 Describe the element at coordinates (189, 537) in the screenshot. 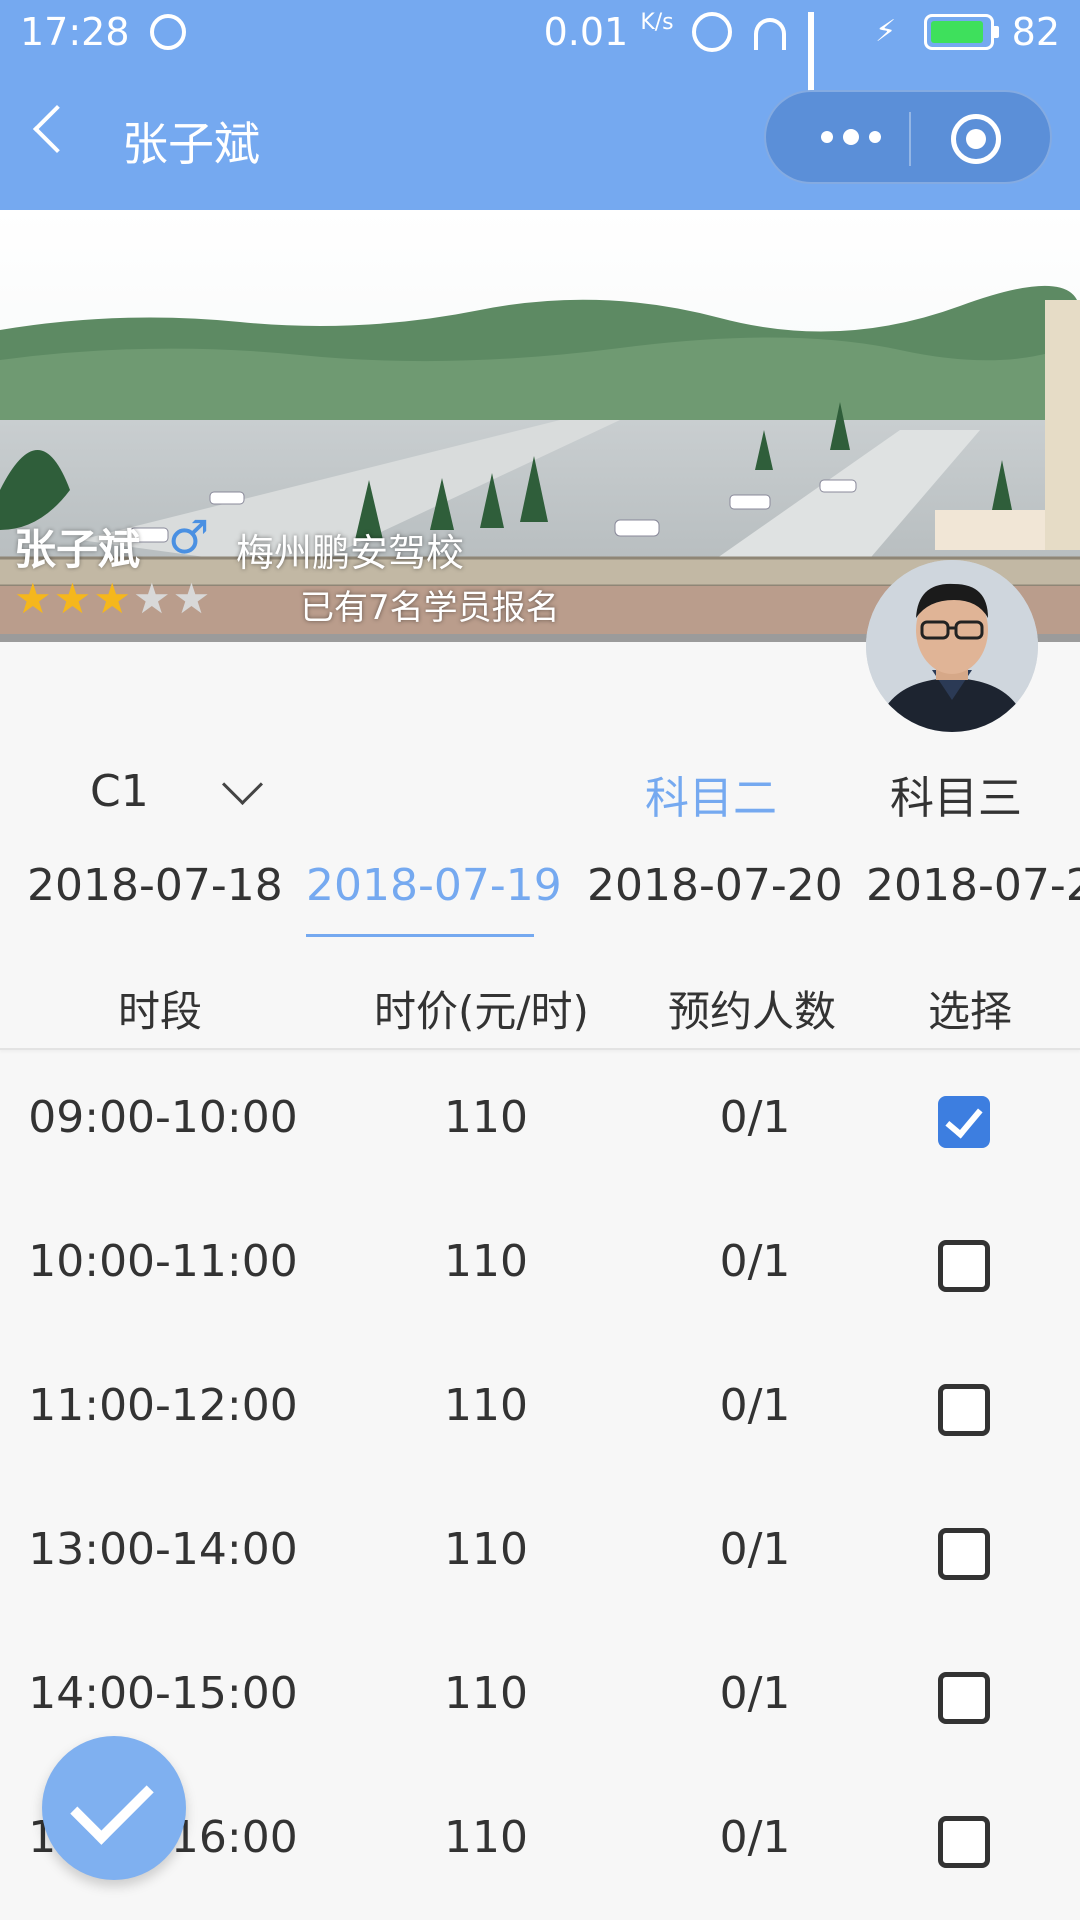

I see `male-icon: ♂` at that location.